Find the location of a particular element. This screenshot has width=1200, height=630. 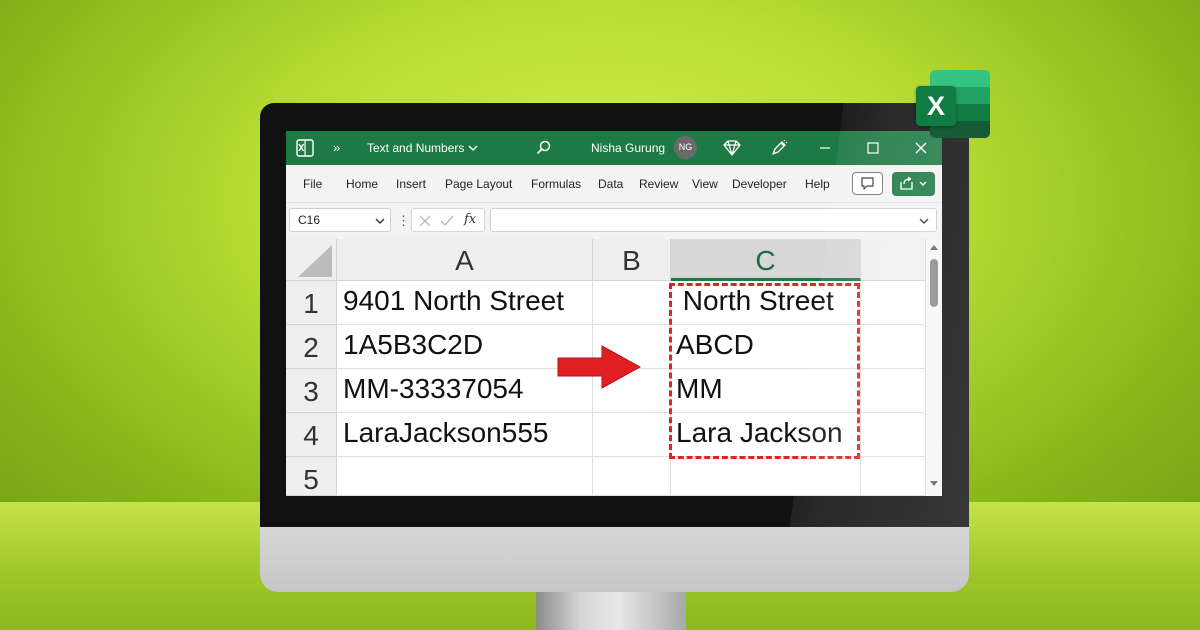

tab-file: File is located at coordinates (312, 184).